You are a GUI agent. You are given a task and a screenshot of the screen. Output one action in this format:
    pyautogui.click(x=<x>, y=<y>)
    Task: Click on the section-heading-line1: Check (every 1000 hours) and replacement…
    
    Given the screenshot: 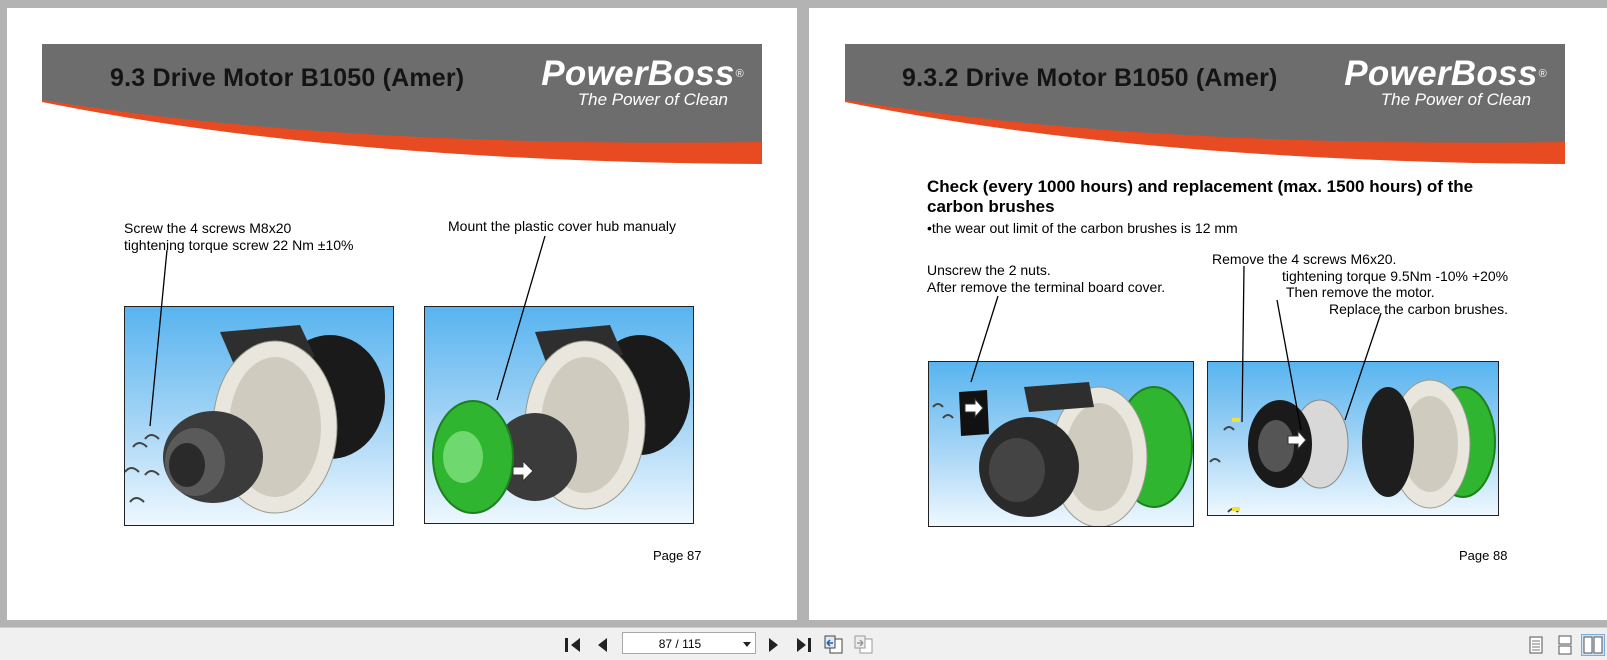 What is the action you would take?
    pyautogui.click(x=1200, y=186)
    